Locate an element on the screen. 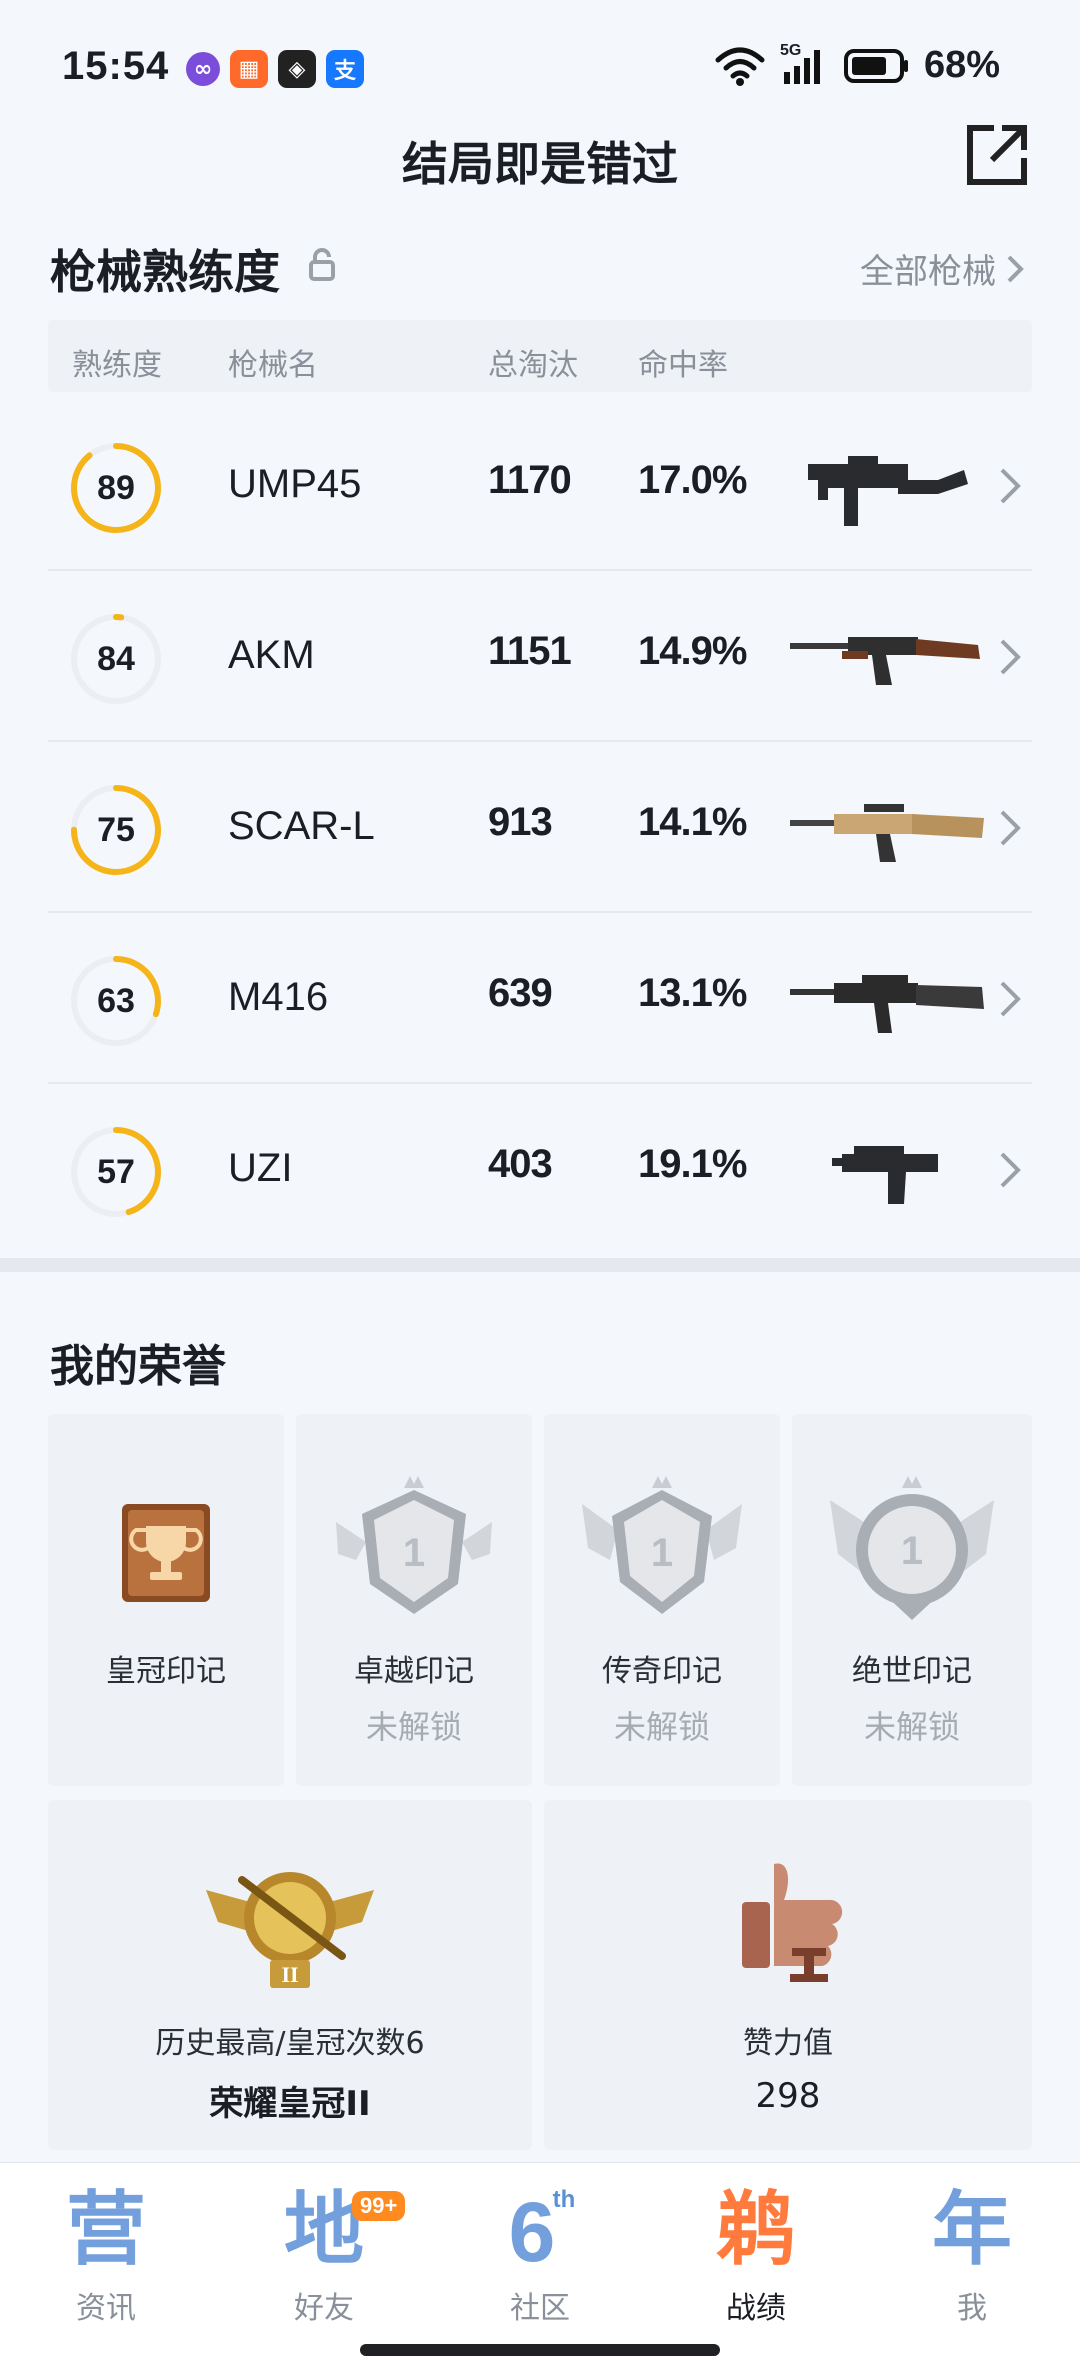 The image size is (1080, 2378). status-indicators: 5G 68% is located at coordinates (857, 64).